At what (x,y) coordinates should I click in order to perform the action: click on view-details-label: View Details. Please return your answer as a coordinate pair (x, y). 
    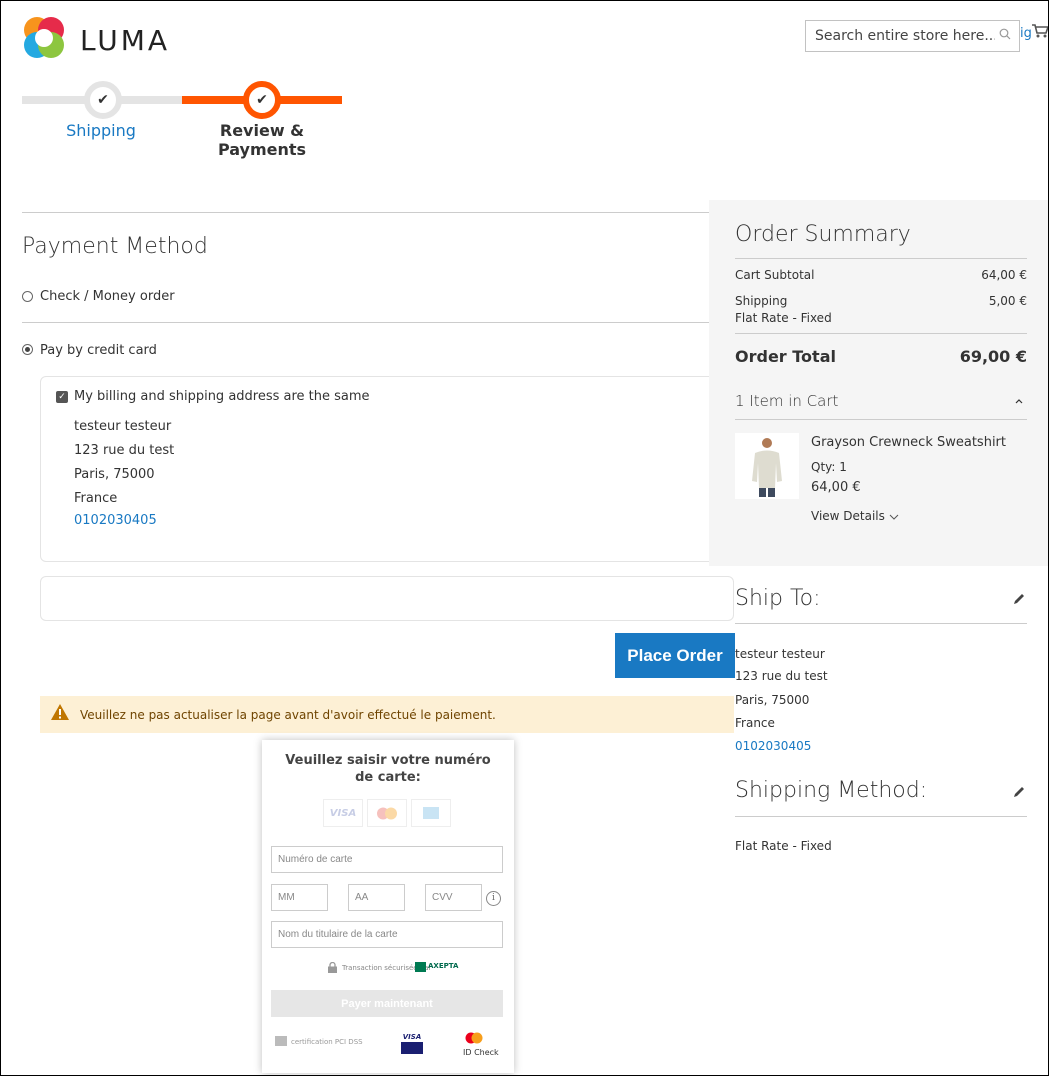
    Looking at the image, I should click on (848, 516).